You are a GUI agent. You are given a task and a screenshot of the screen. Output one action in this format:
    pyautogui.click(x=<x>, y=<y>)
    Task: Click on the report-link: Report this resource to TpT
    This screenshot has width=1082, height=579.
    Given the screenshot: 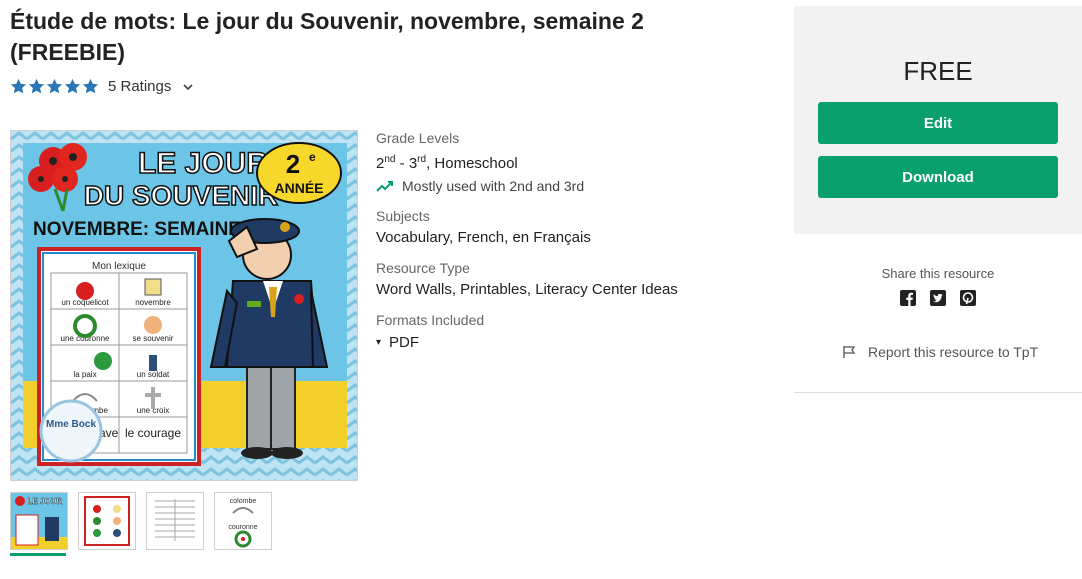 What is the action you would take?
    pyautogui.click(x=940, y=352)
    